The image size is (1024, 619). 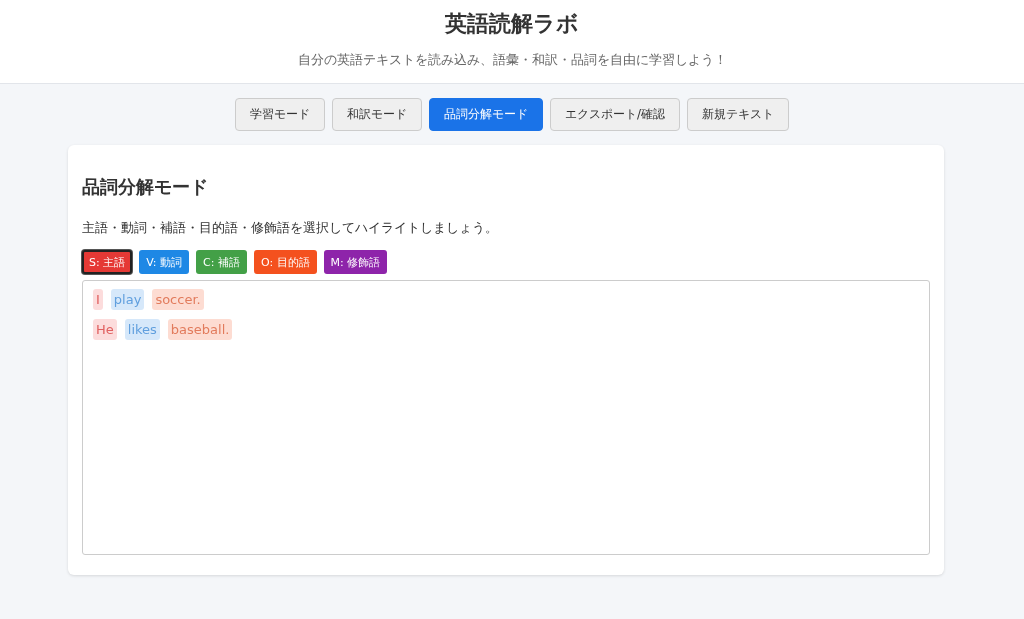 I want to click on highlighted-word: He, so click(x=105, y=329).